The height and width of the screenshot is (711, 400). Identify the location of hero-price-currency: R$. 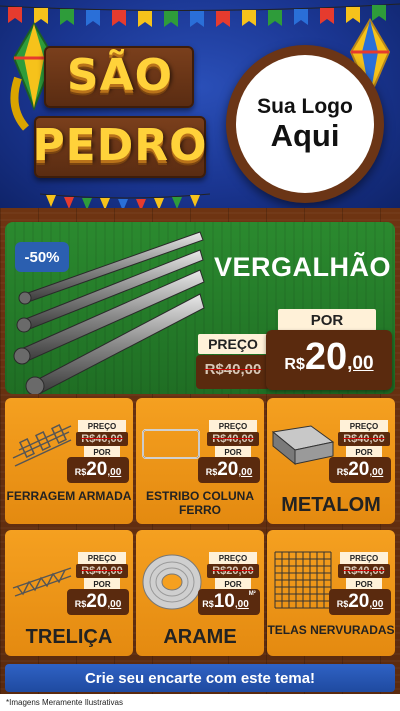
(294, 364).